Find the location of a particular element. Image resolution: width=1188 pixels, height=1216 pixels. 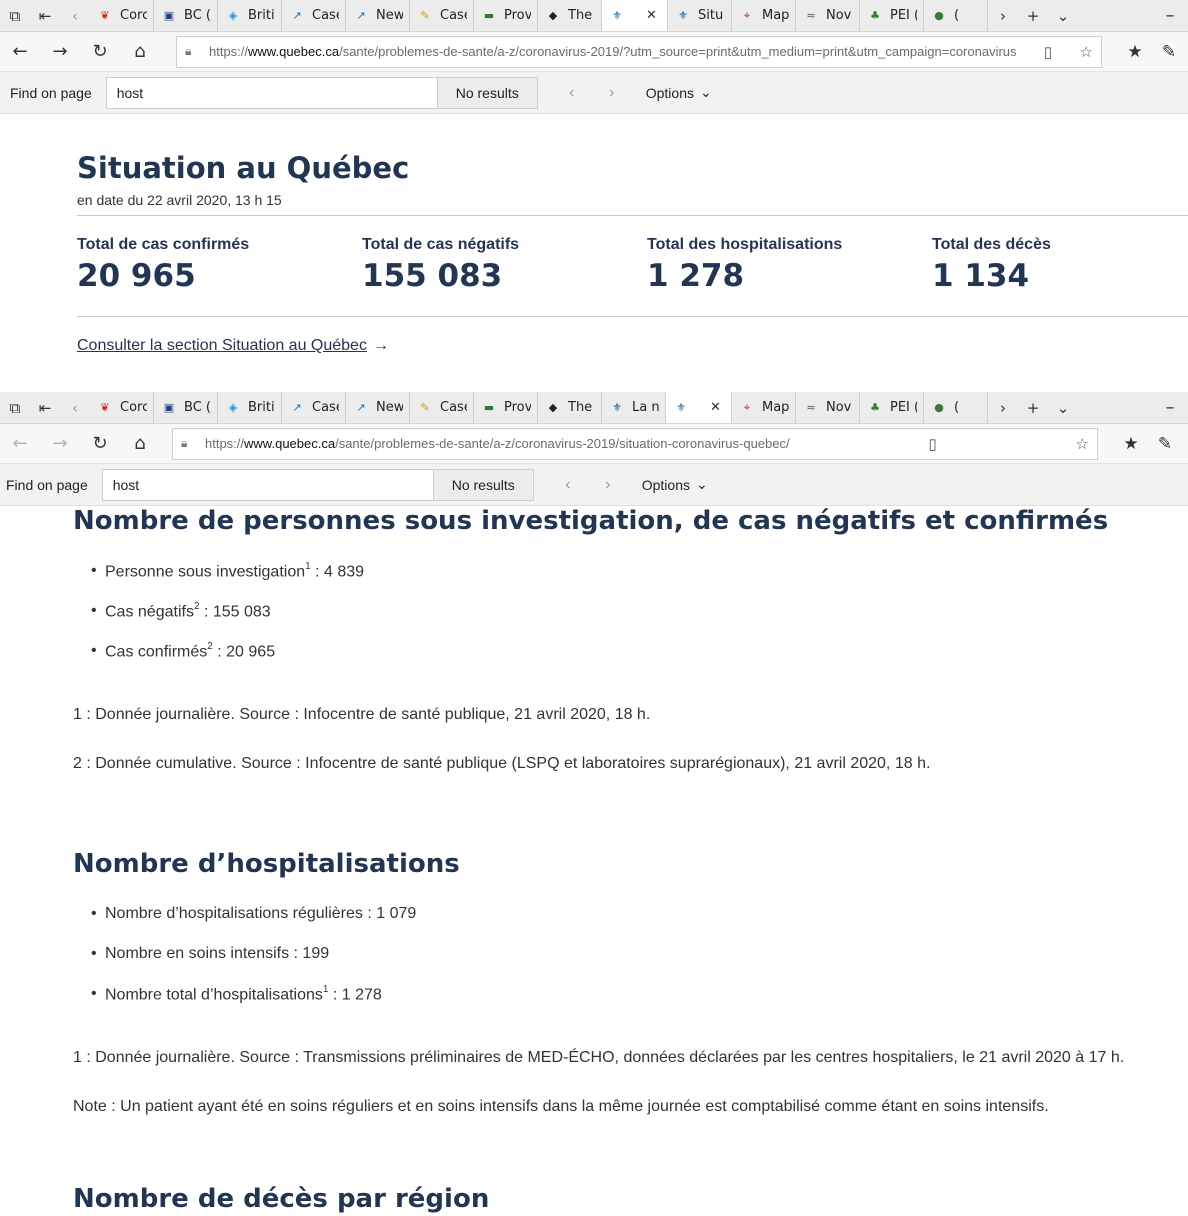

tab-label: Situ is located at coordinates (711, 15).